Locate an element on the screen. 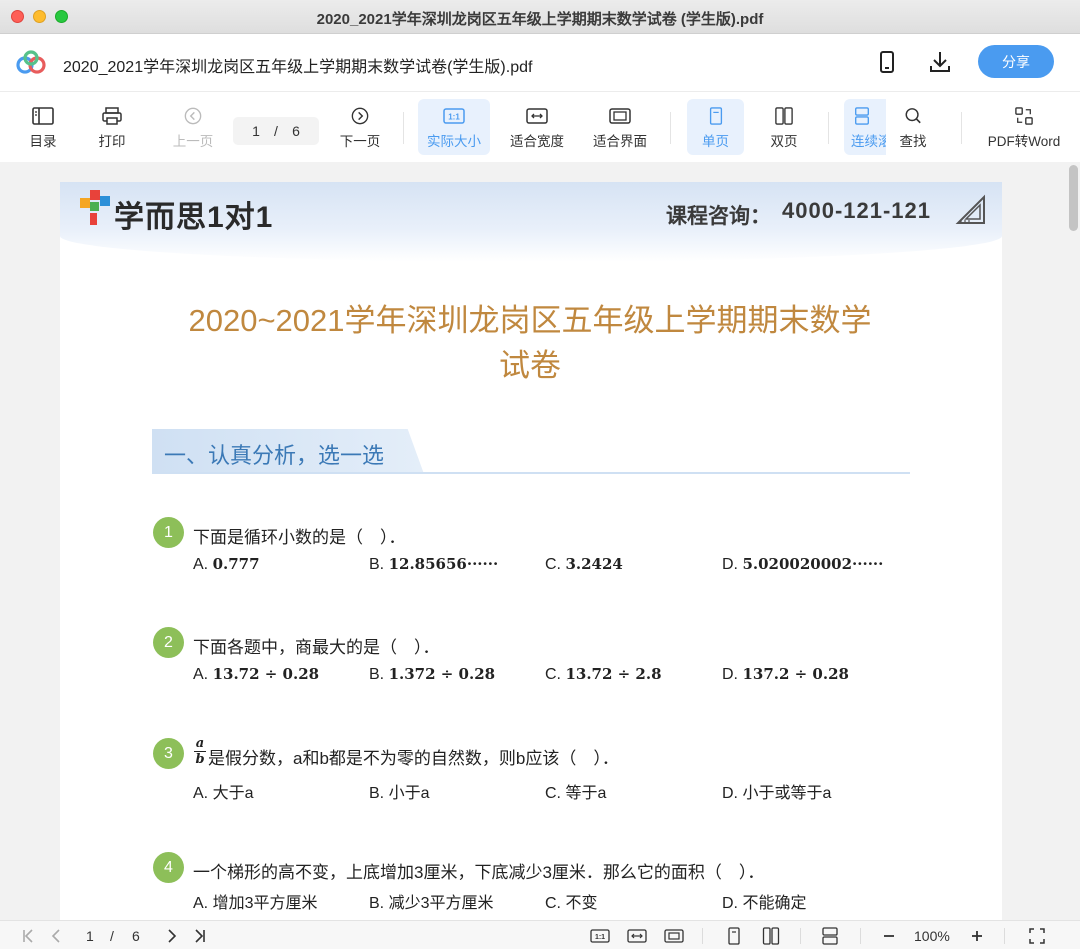  question-option: D. 小于或等于a is located at coordinates (776, 791).